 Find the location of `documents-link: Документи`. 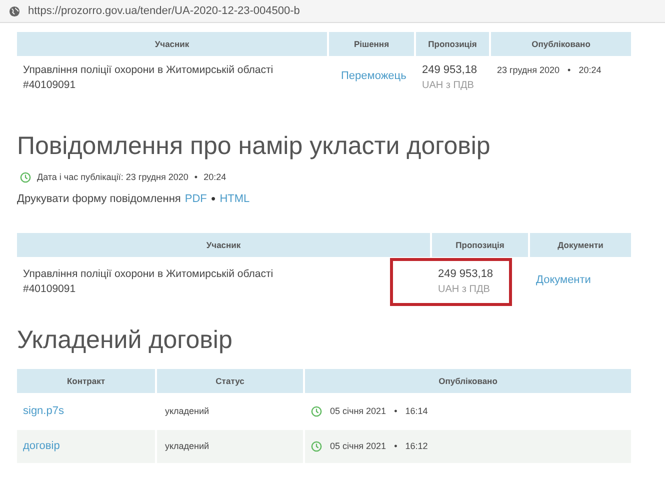

documents-link: Документи is located at coordinates (563, 280).